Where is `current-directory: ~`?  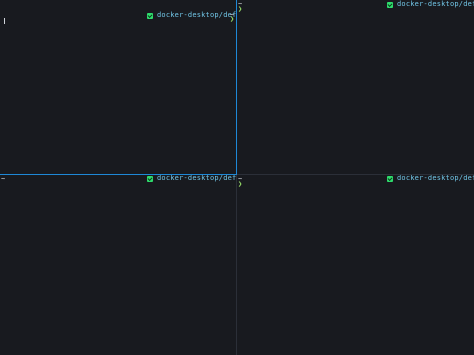
current-directory: ~ is located at coordinates (3, 179).